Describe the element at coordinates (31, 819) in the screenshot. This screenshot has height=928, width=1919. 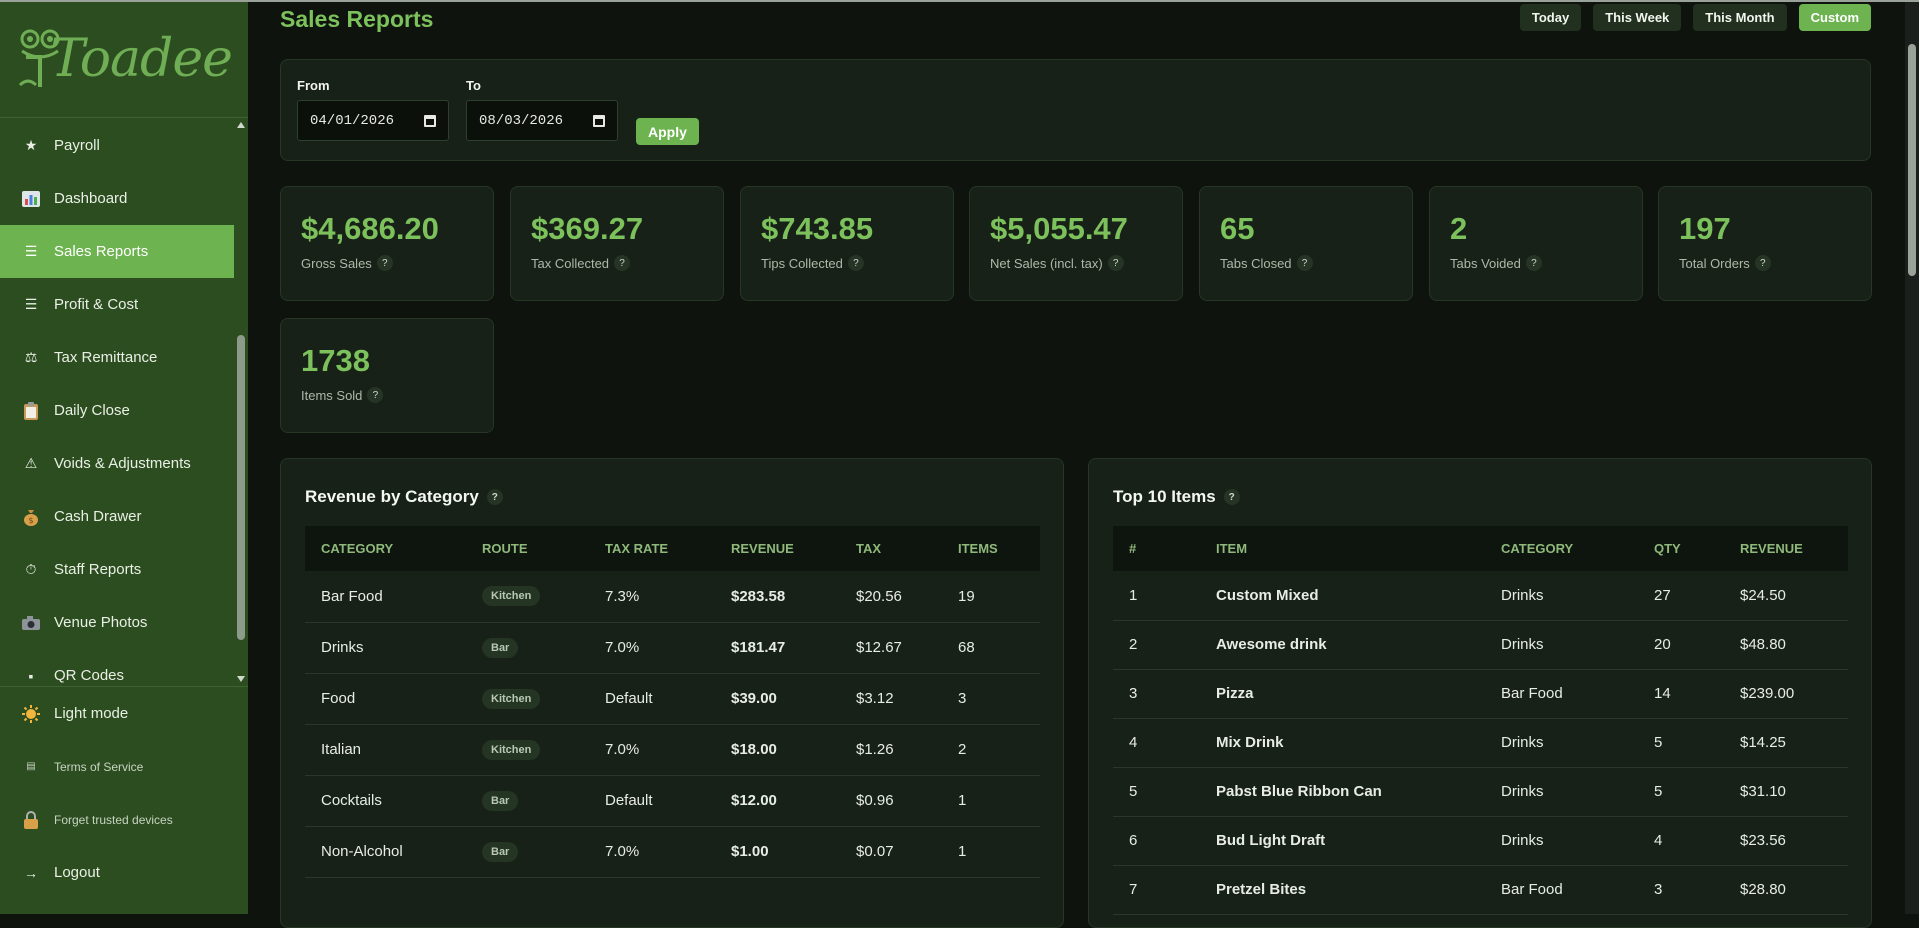
I see `lock-icon` at that location.